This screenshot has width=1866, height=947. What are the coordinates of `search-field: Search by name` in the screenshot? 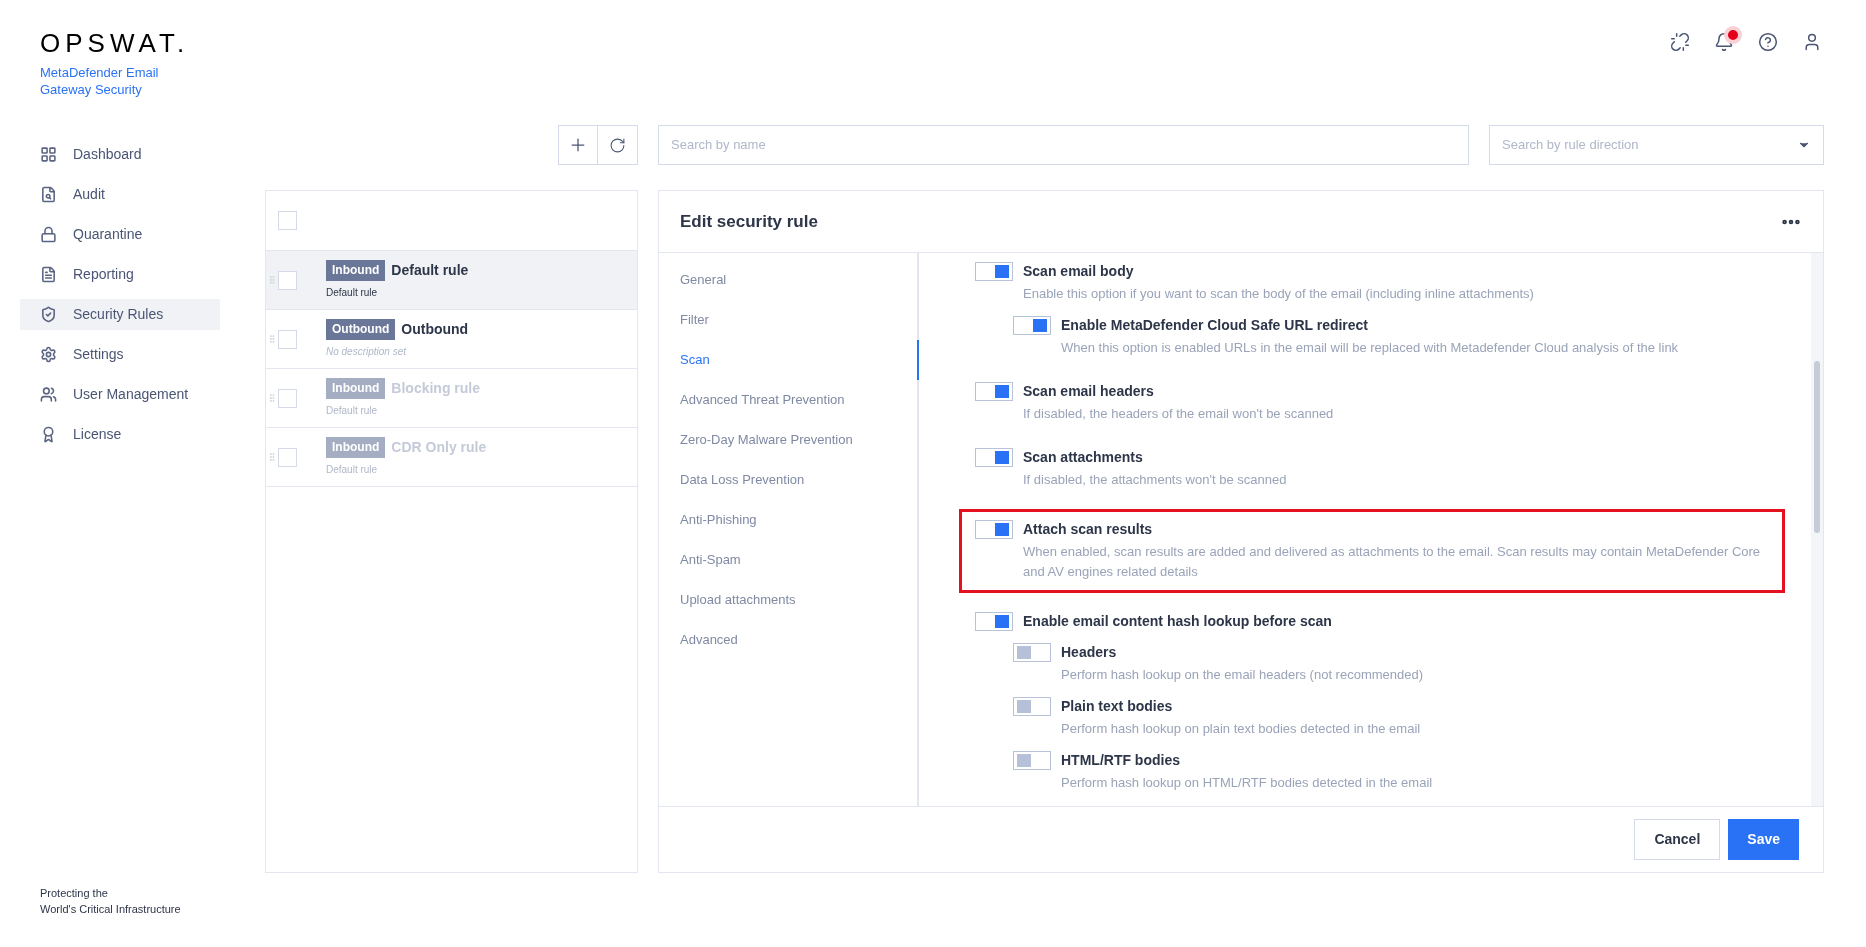 It's located at (1063, 145).